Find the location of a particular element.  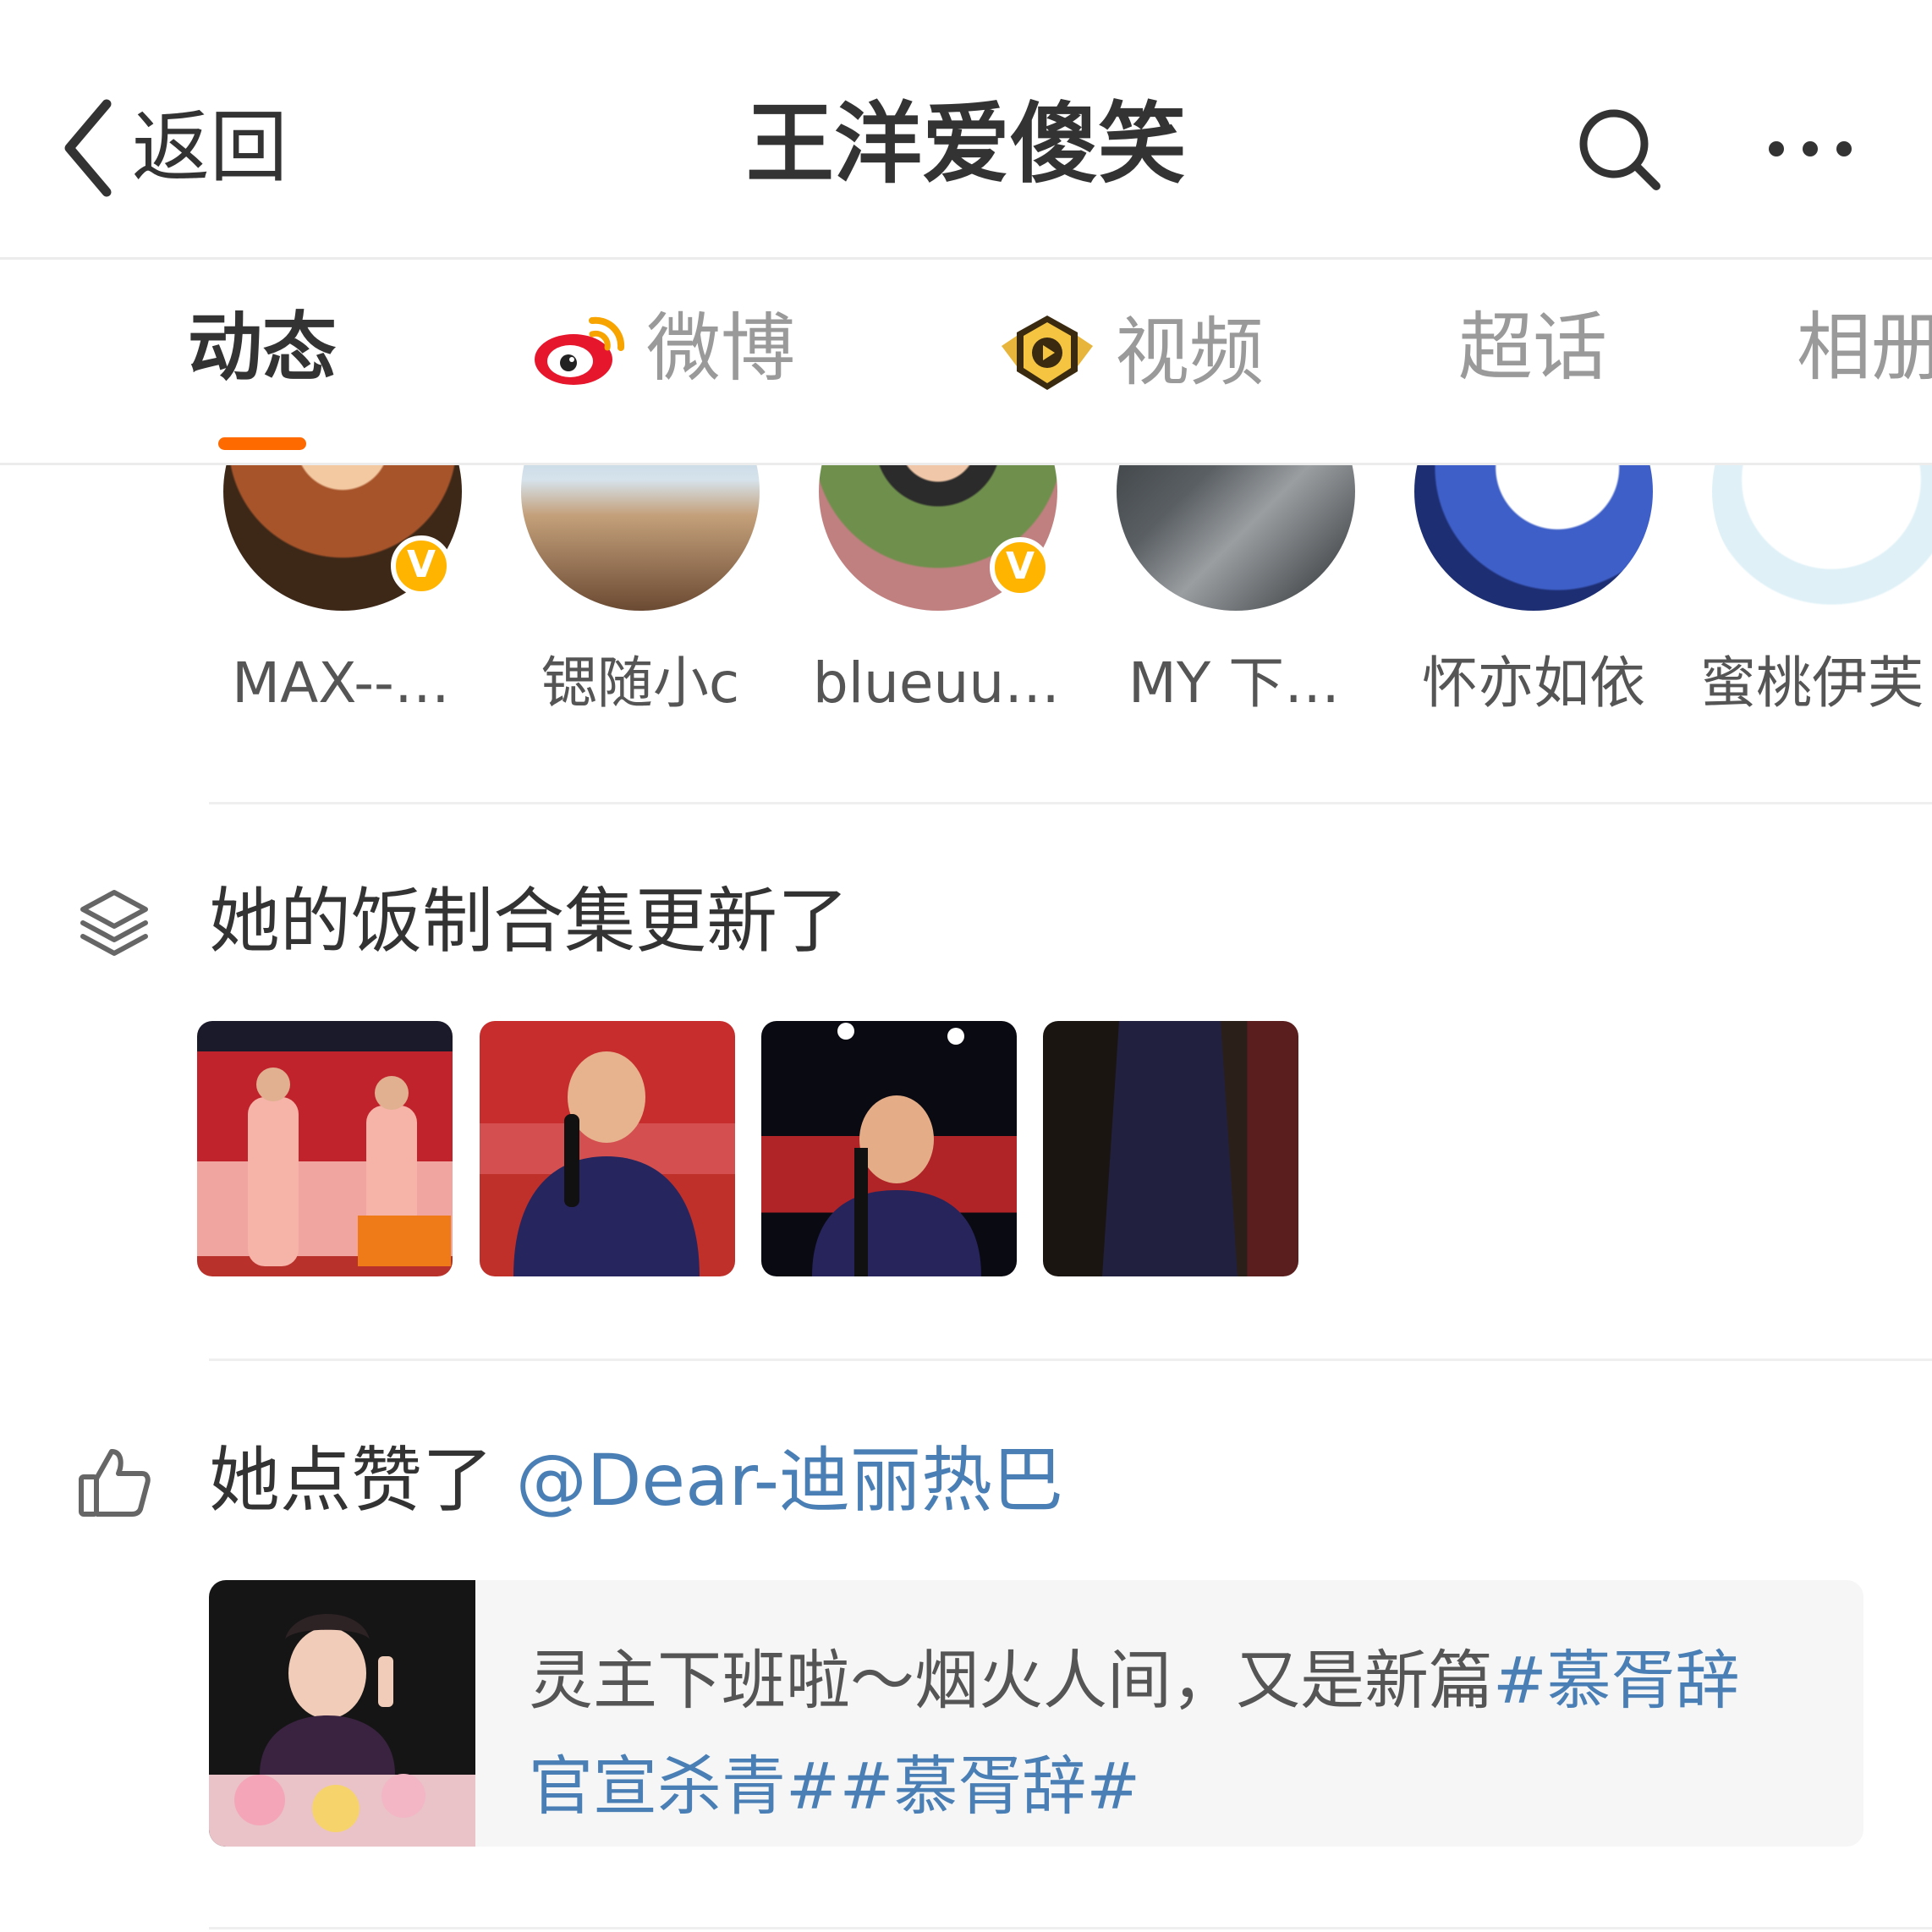

post-thumbnail is located at coordinates (342, 1714).